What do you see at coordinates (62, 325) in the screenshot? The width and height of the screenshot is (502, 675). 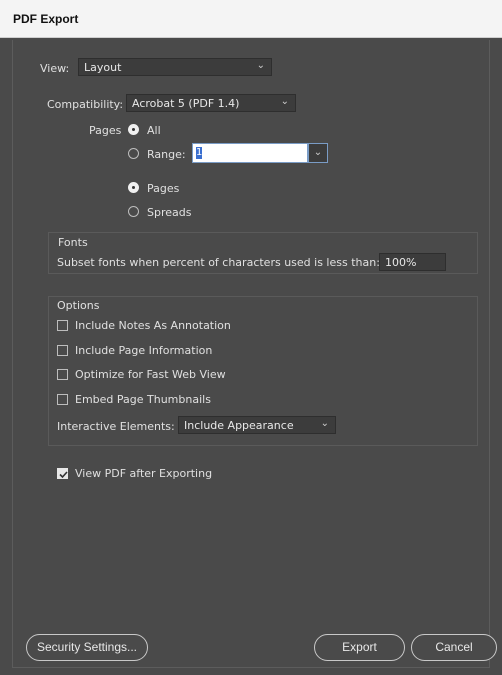 I see `include-notes-checkbox` at bounding box center [62, 325].